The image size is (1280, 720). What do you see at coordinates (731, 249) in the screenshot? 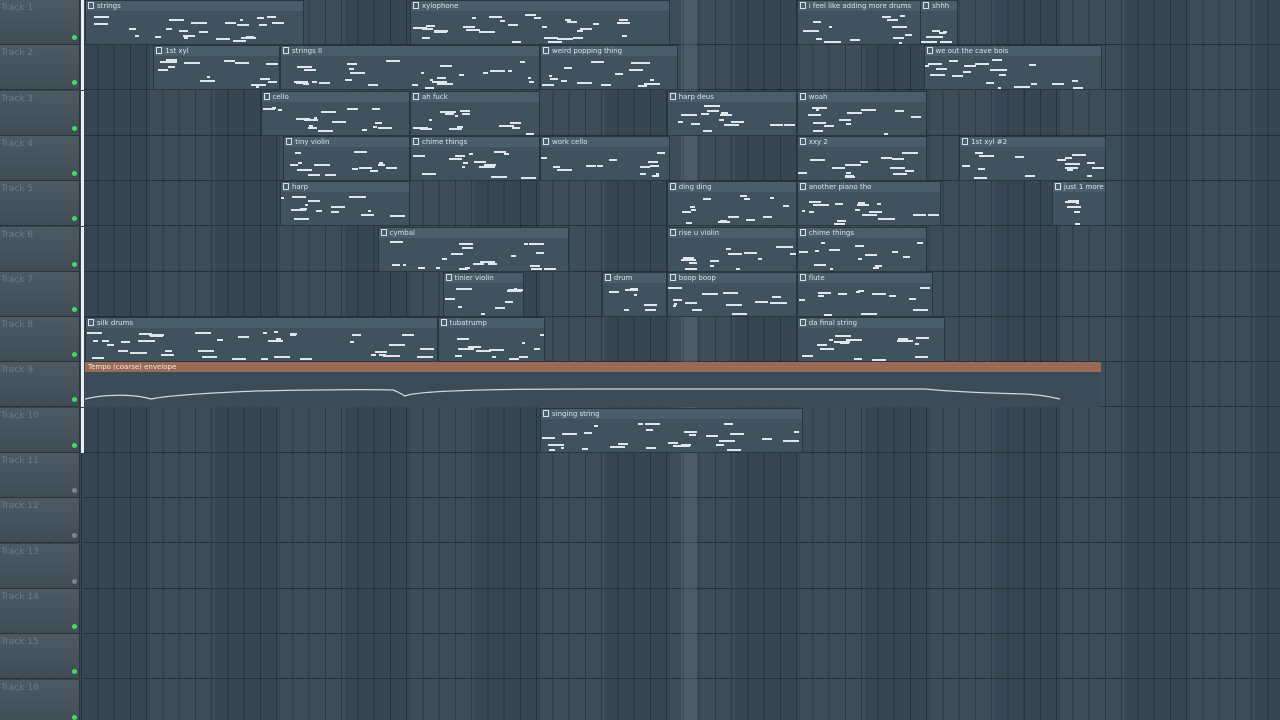
I see `pattern-clip: rise u violin` at bounding box center [731, 249].